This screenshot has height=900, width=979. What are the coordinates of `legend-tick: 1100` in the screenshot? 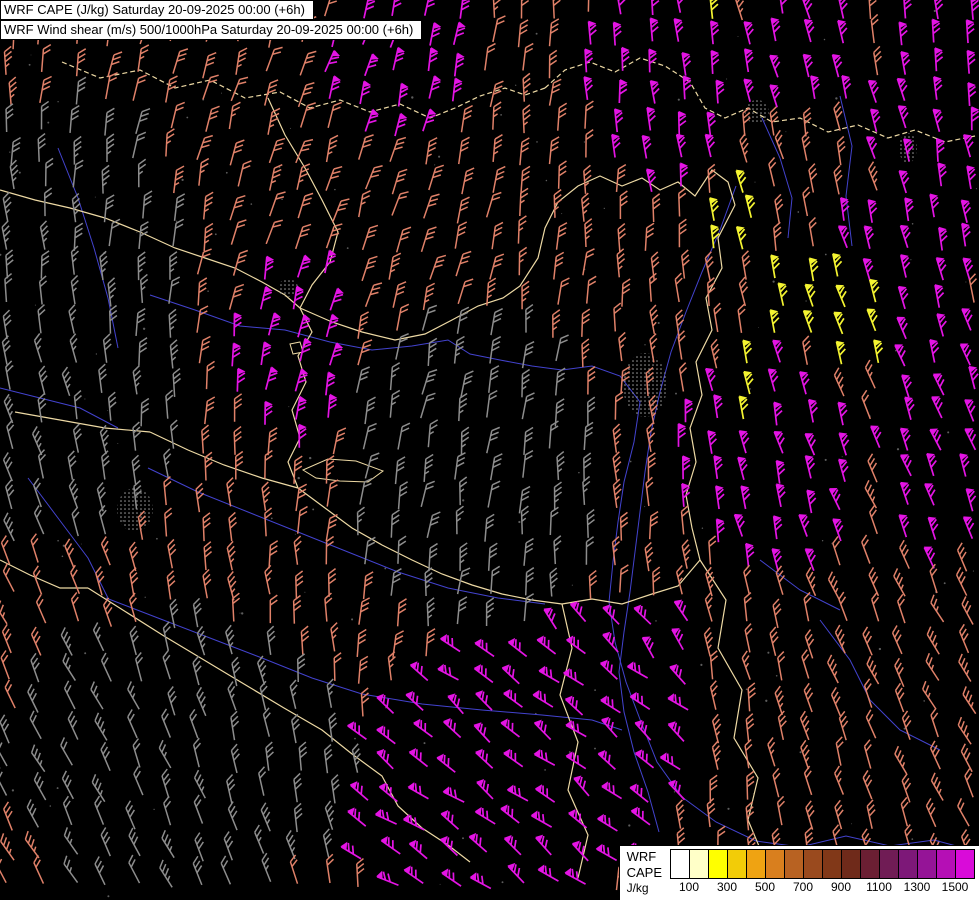 It's located at (879, 886).